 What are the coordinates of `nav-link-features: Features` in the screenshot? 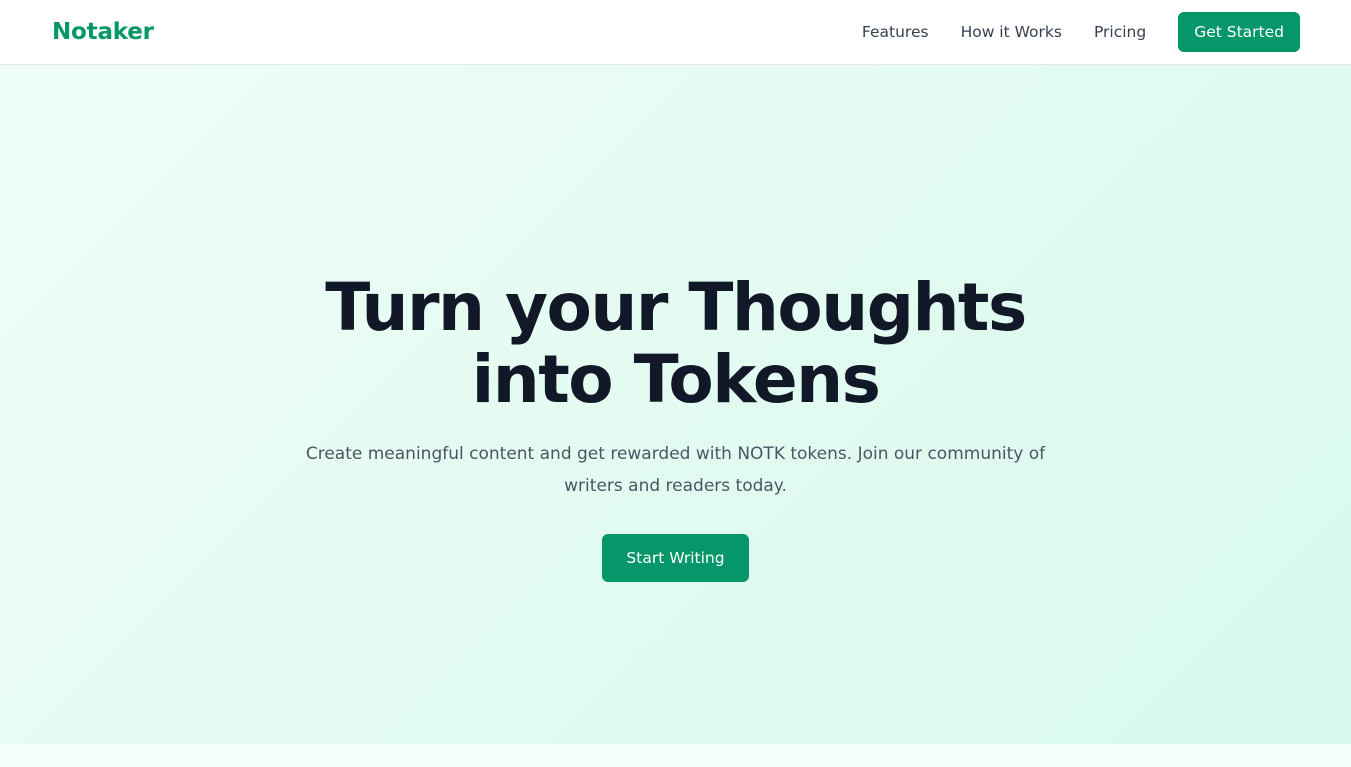 It's located at (895, 32).